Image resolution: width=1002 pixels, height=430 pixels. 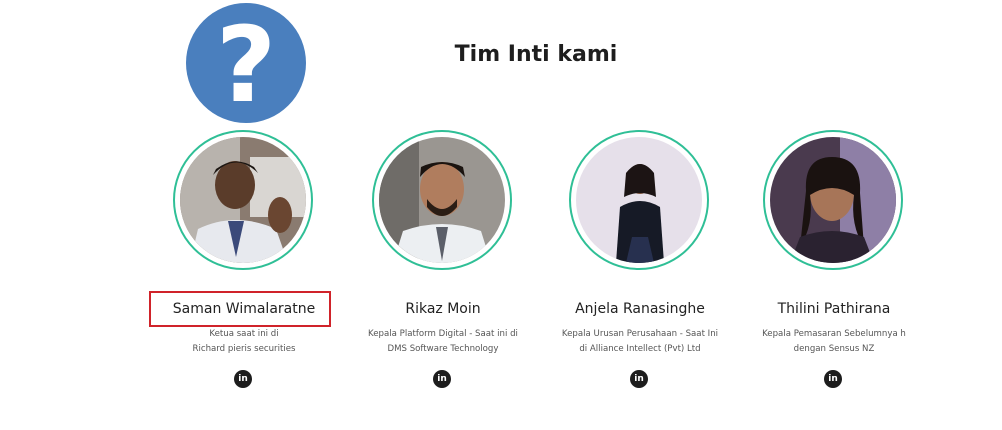 I want to click on member-role-line: Ketua saat ini di, so click(x=244, y=334).